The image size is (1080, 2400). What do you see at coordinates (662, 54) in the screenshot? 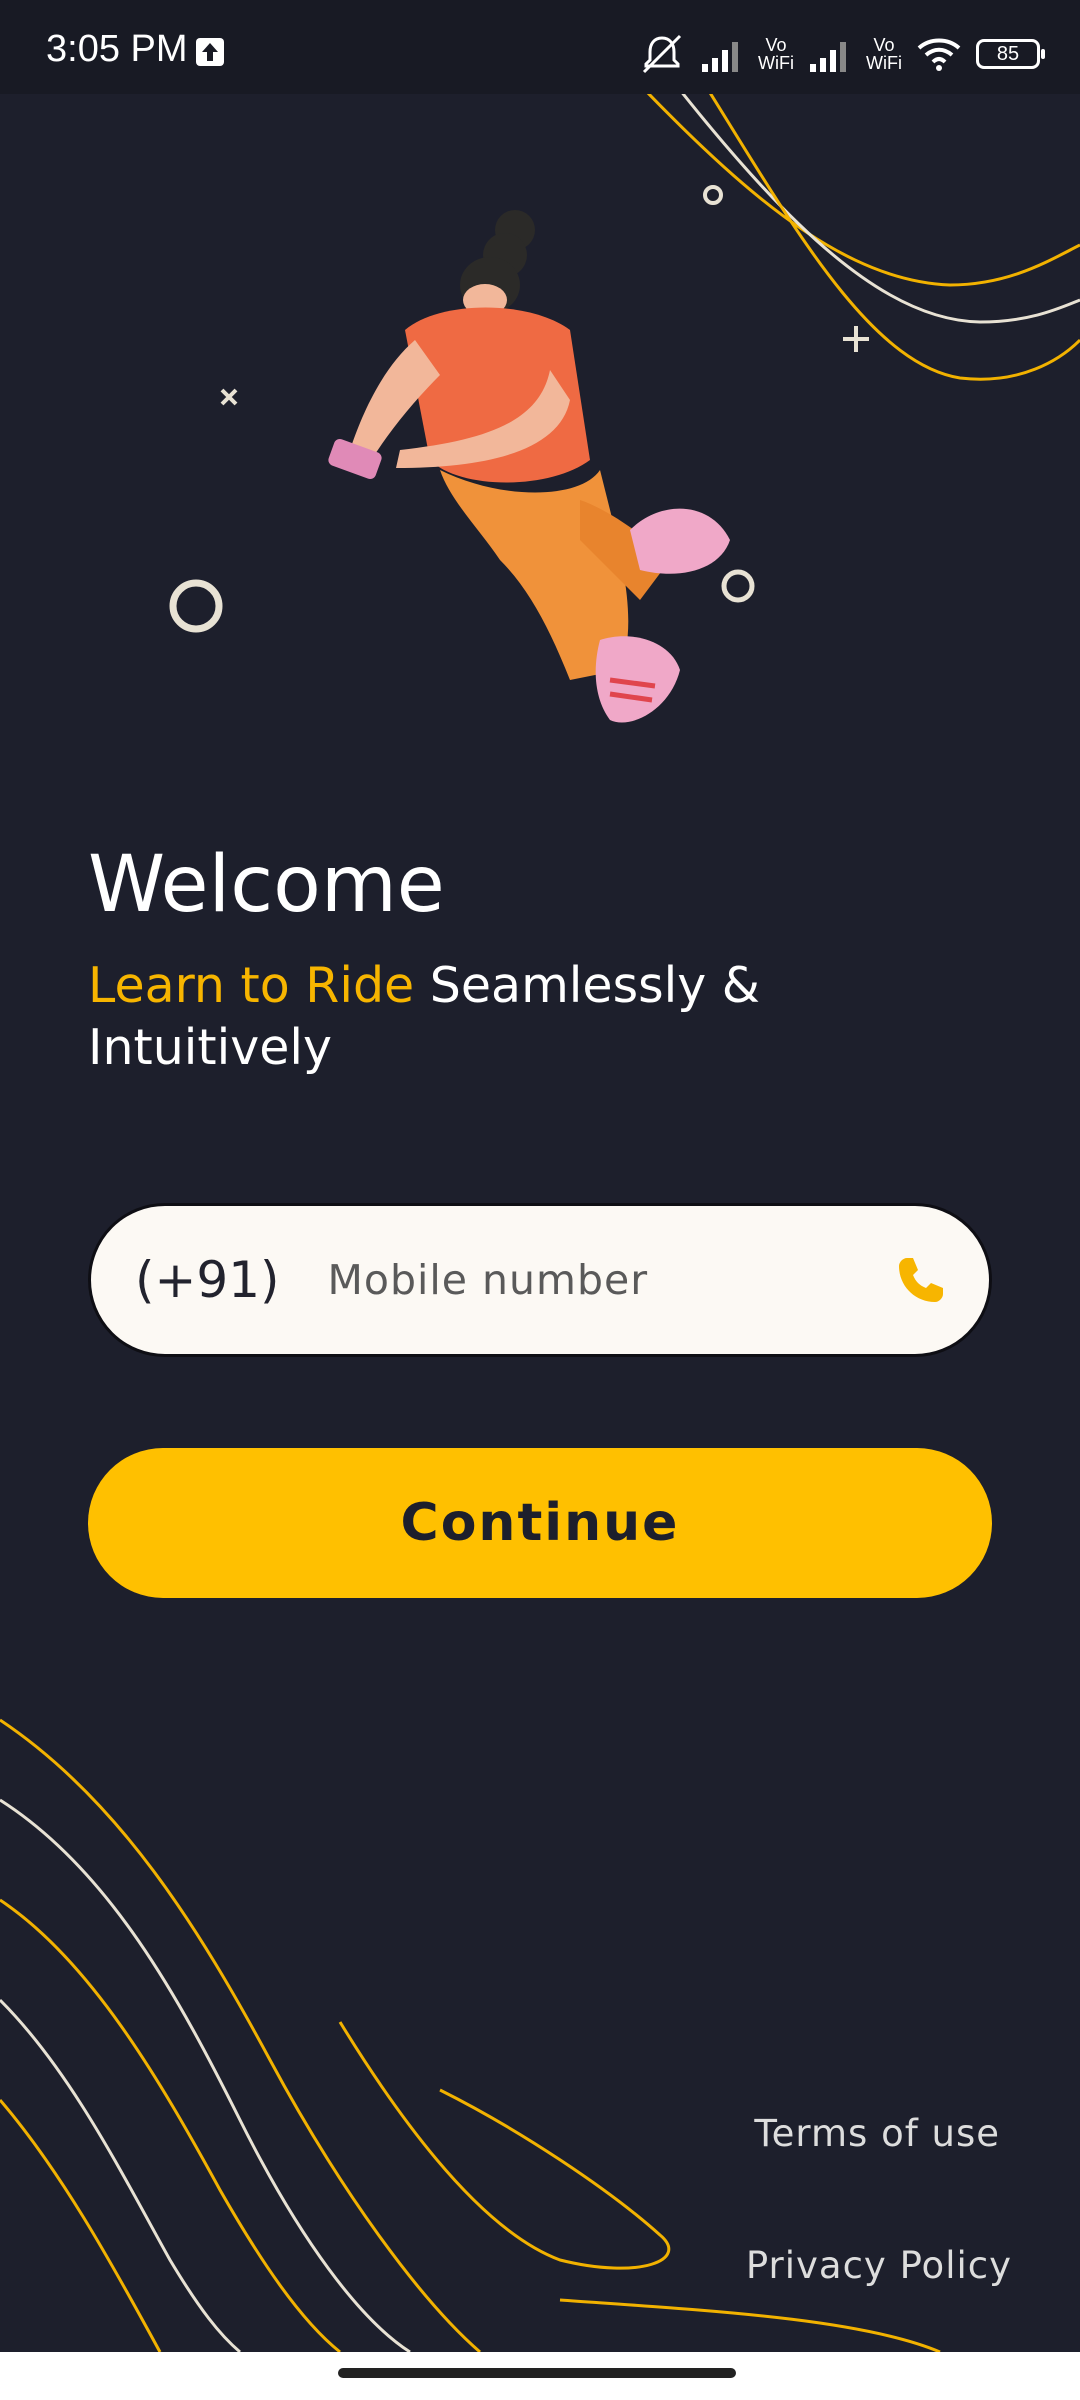
I see `mute-icon` at bounding box center [662, 54].